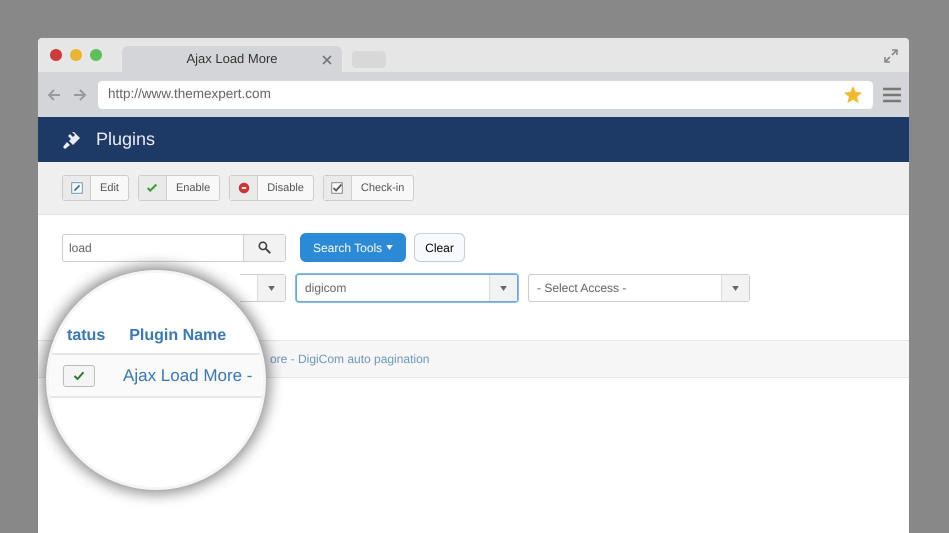 Image resolution: width=949 pixels, height=533 pixels. Describe the element at coordinates (263, 288) in the screenshot. I see `select-field` at that location.